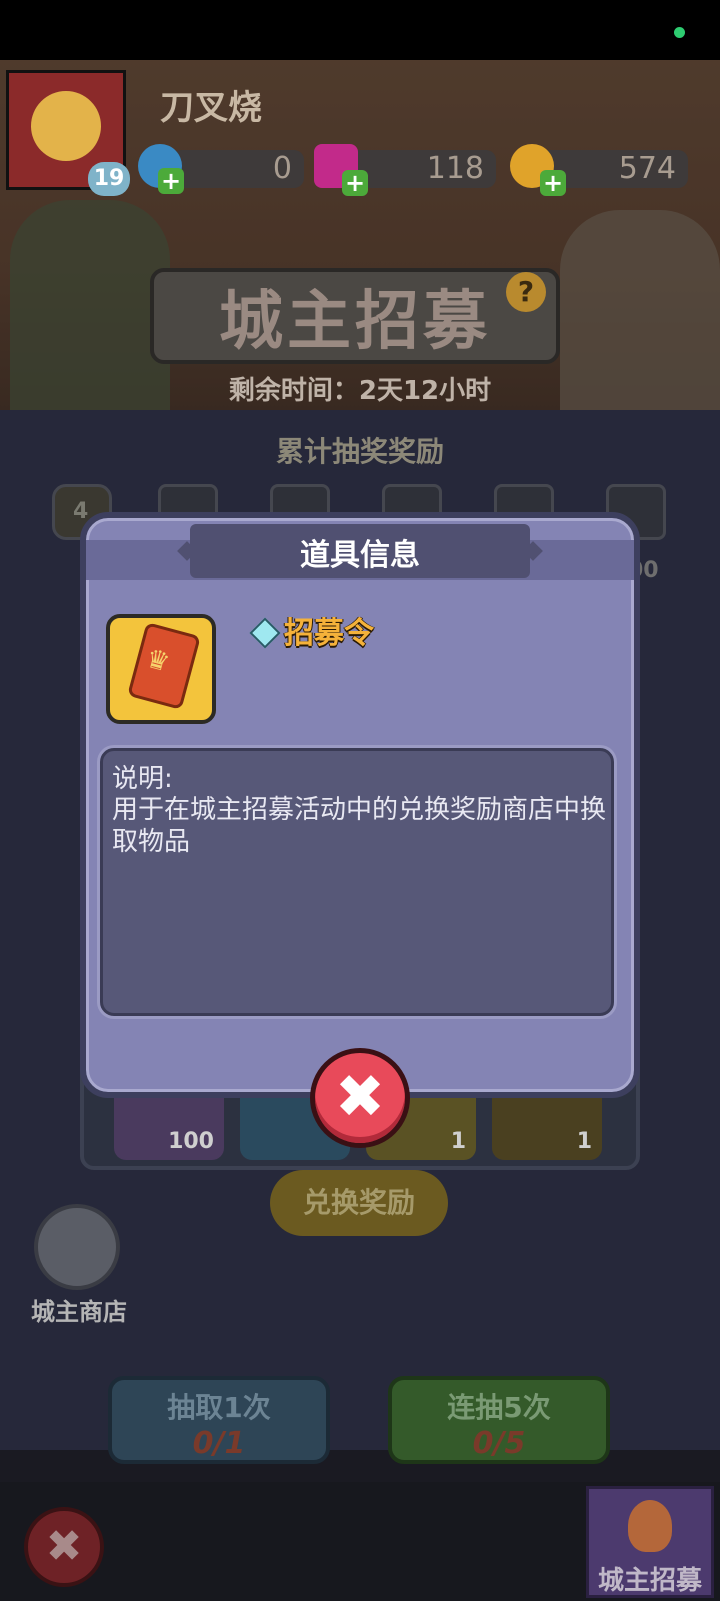  What do you see at coordinates (171, 181) in the screenshot?
I see `add-crystal-button: +` at bounding box center [171, 181].